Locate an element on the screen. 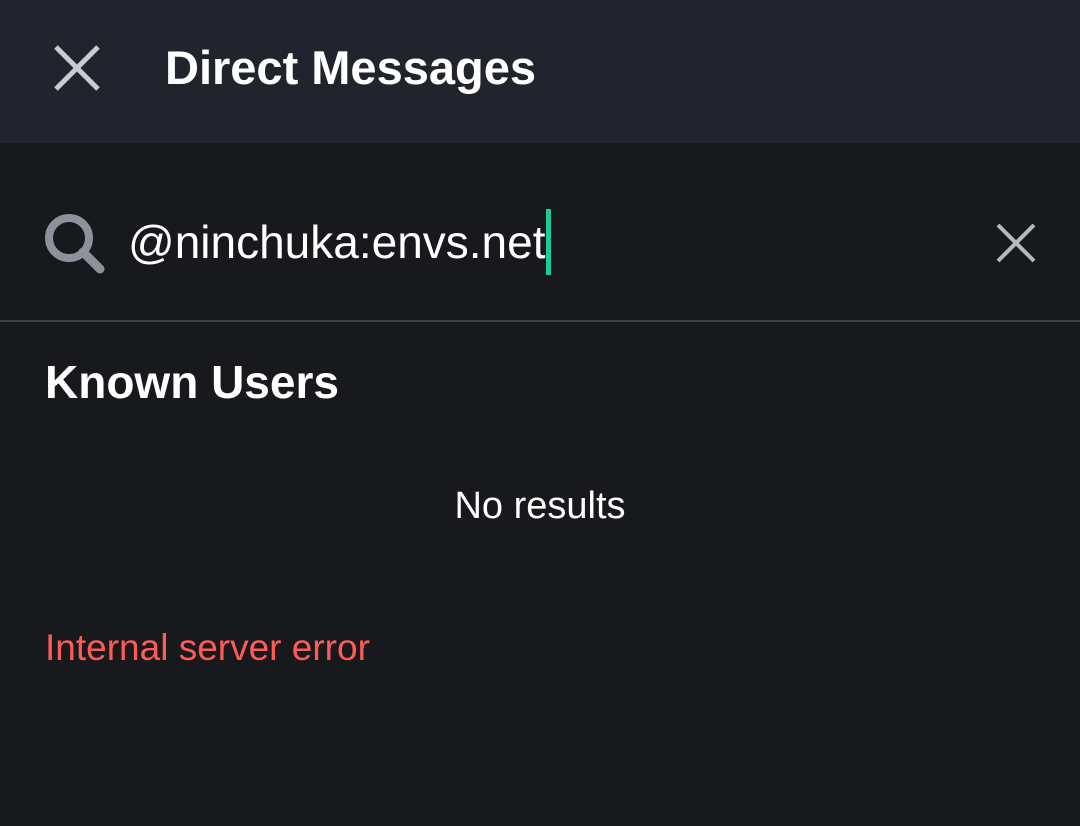 This screenshot has height=826, width=1080. known-users-heading: Known Users is located at coordinates (192, 382).